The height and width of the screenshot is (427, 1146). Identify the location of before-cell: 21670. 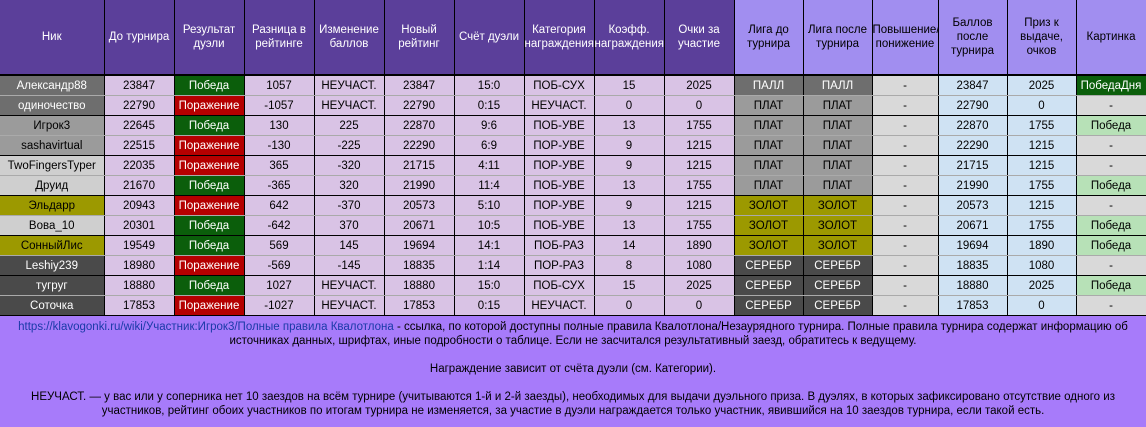
(139, 185).